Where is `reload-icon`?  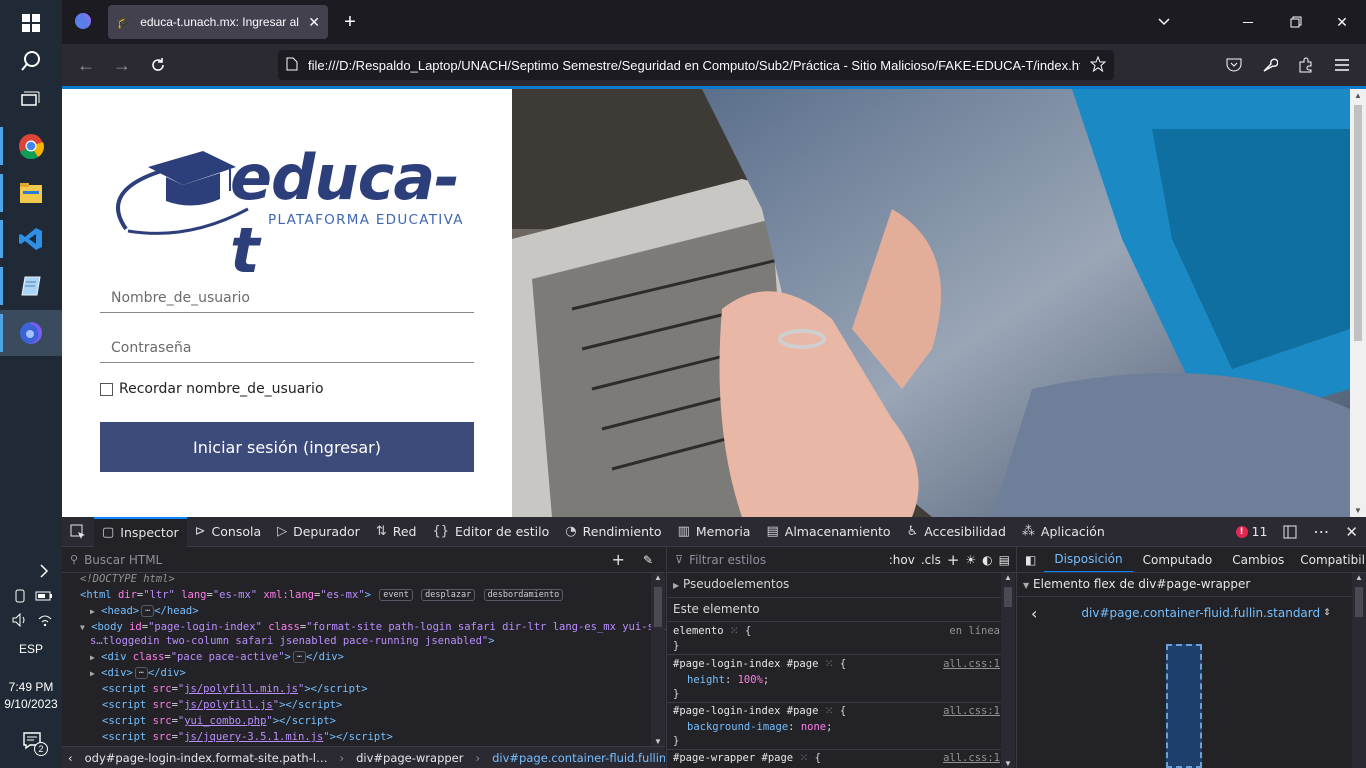
reload-icon is located at coordinates (158, 65).